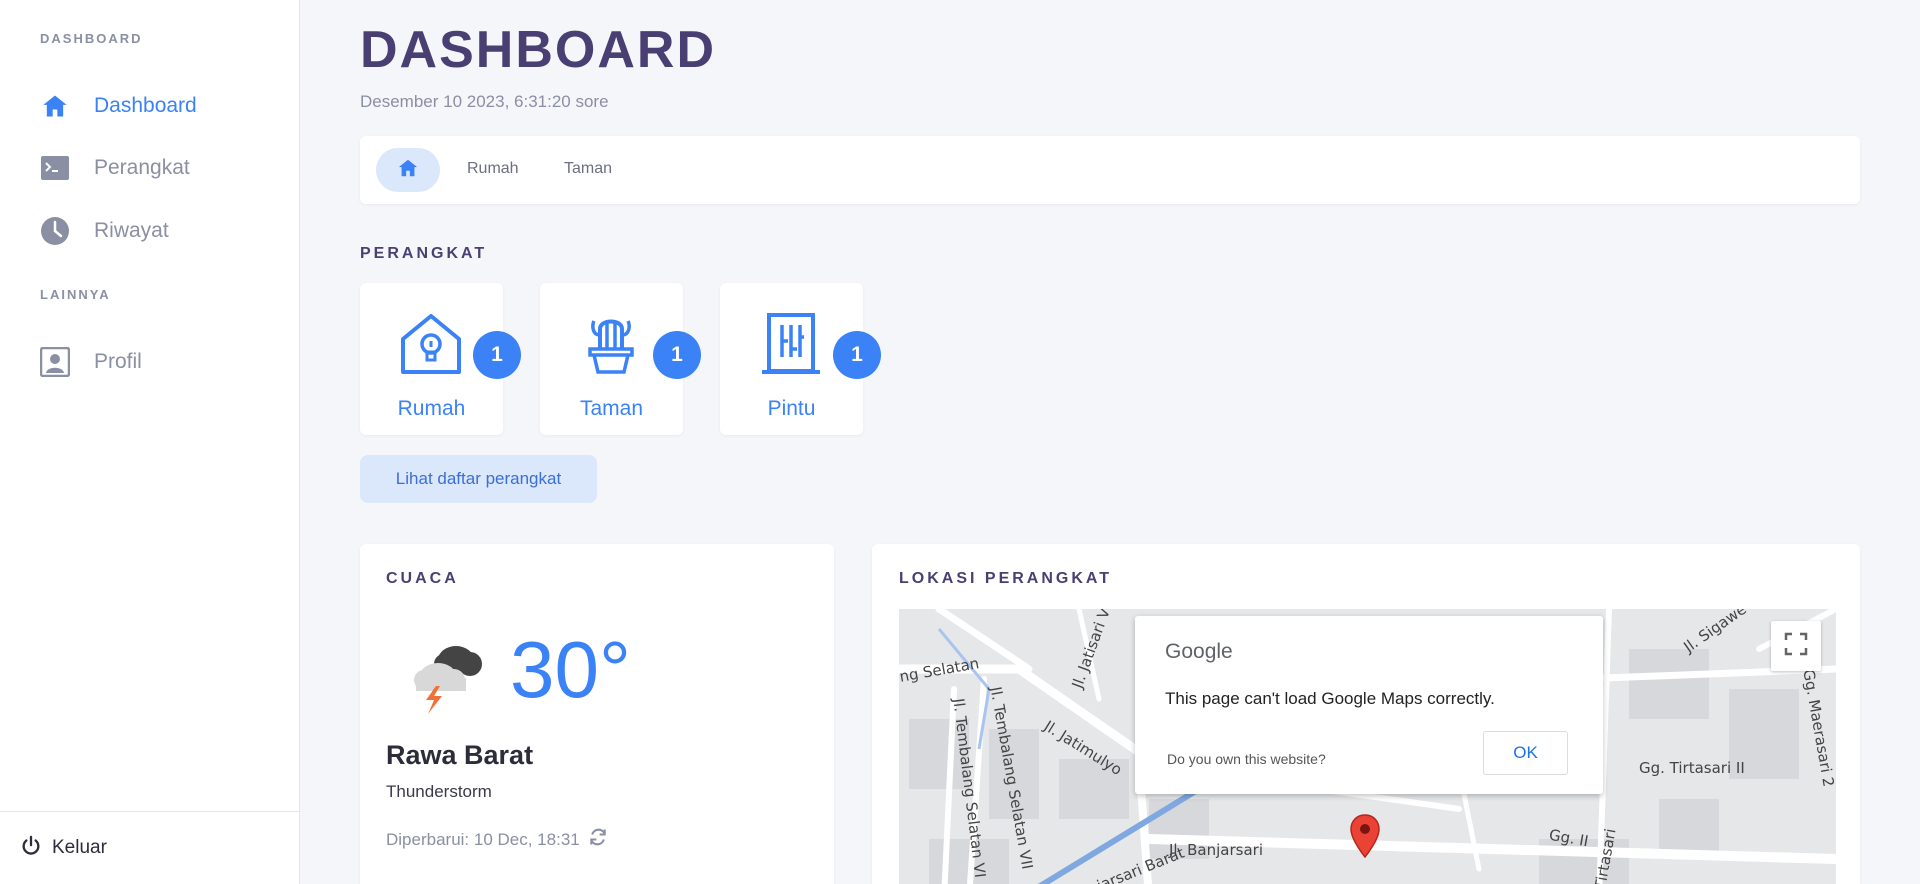  Describe the element at coordinates (55, 231) in the screenshot. I see `clock-icon` at that location.